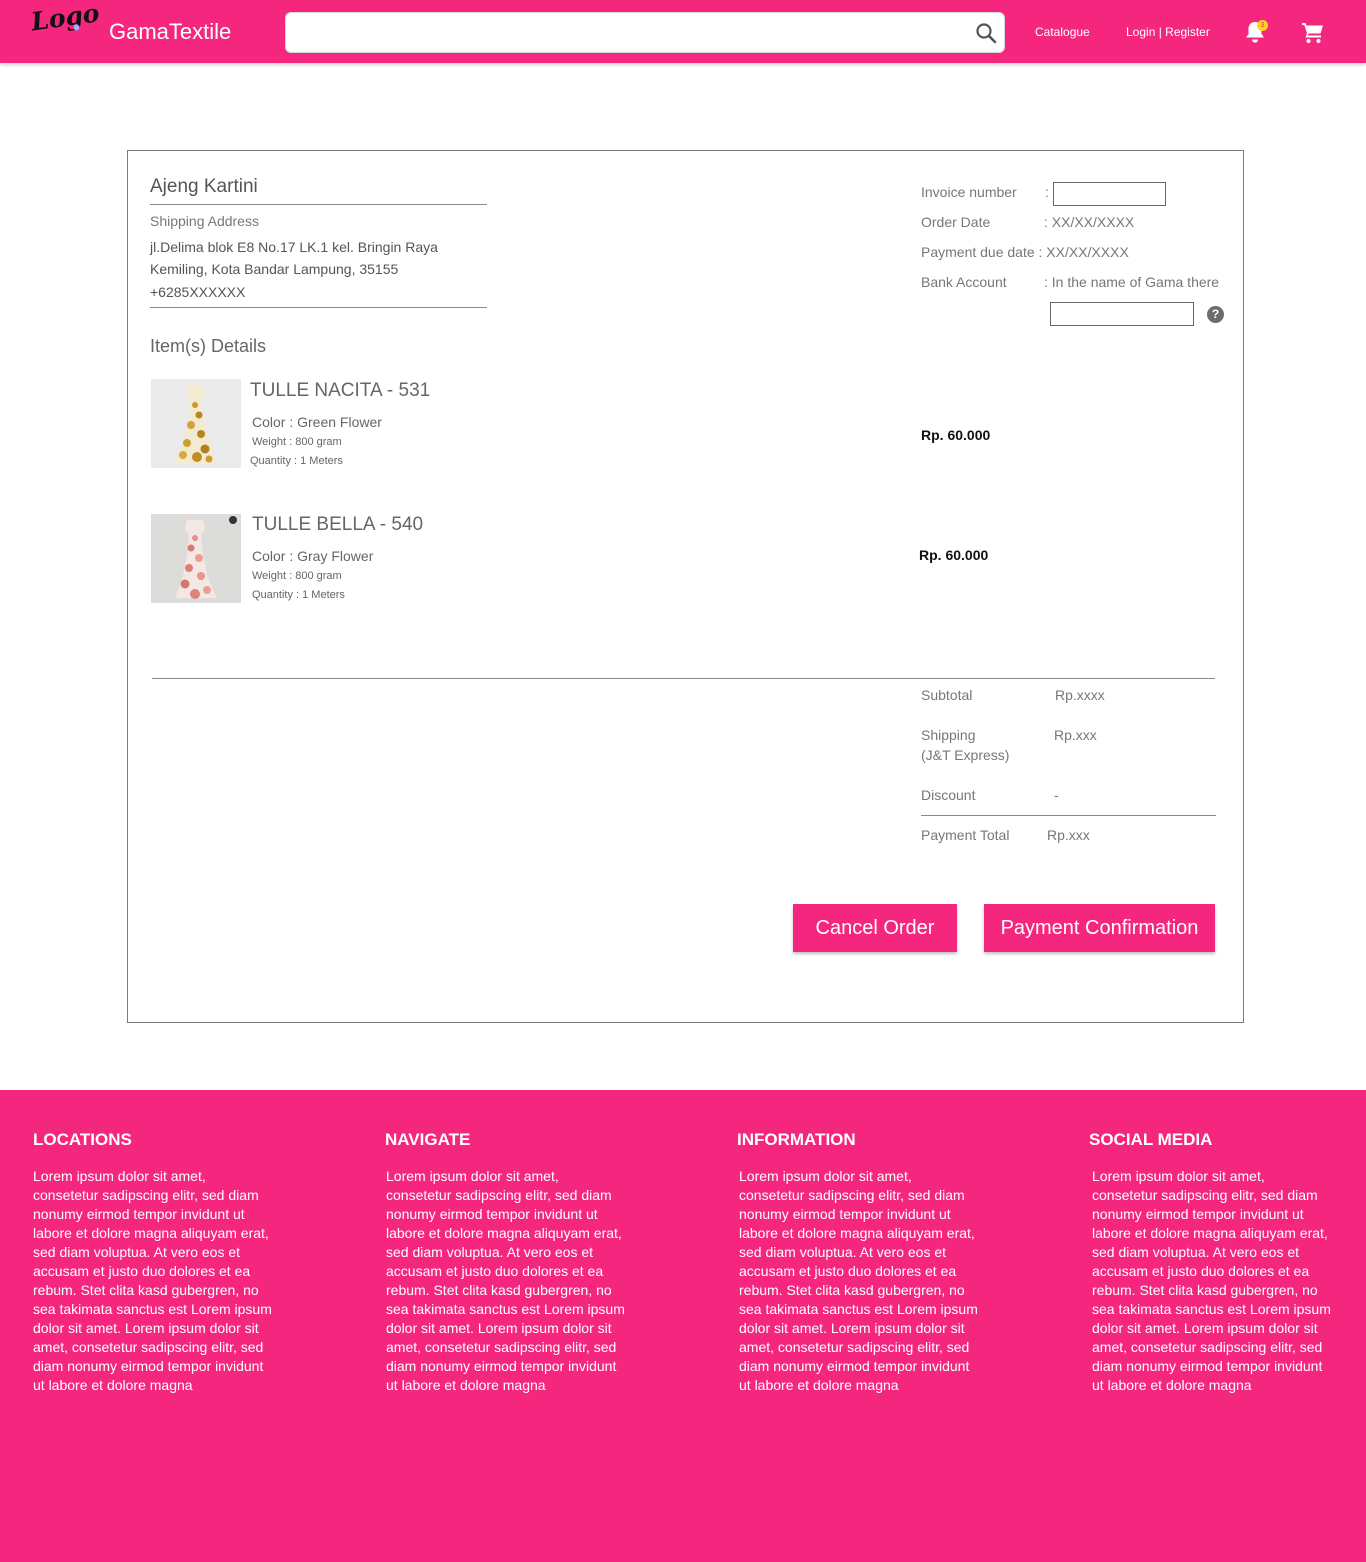  What do you see at coordinates (1075, 735) in the screenshot?
I see `shipping-value: Rp.xxx` at bounding box center [1075, 735].